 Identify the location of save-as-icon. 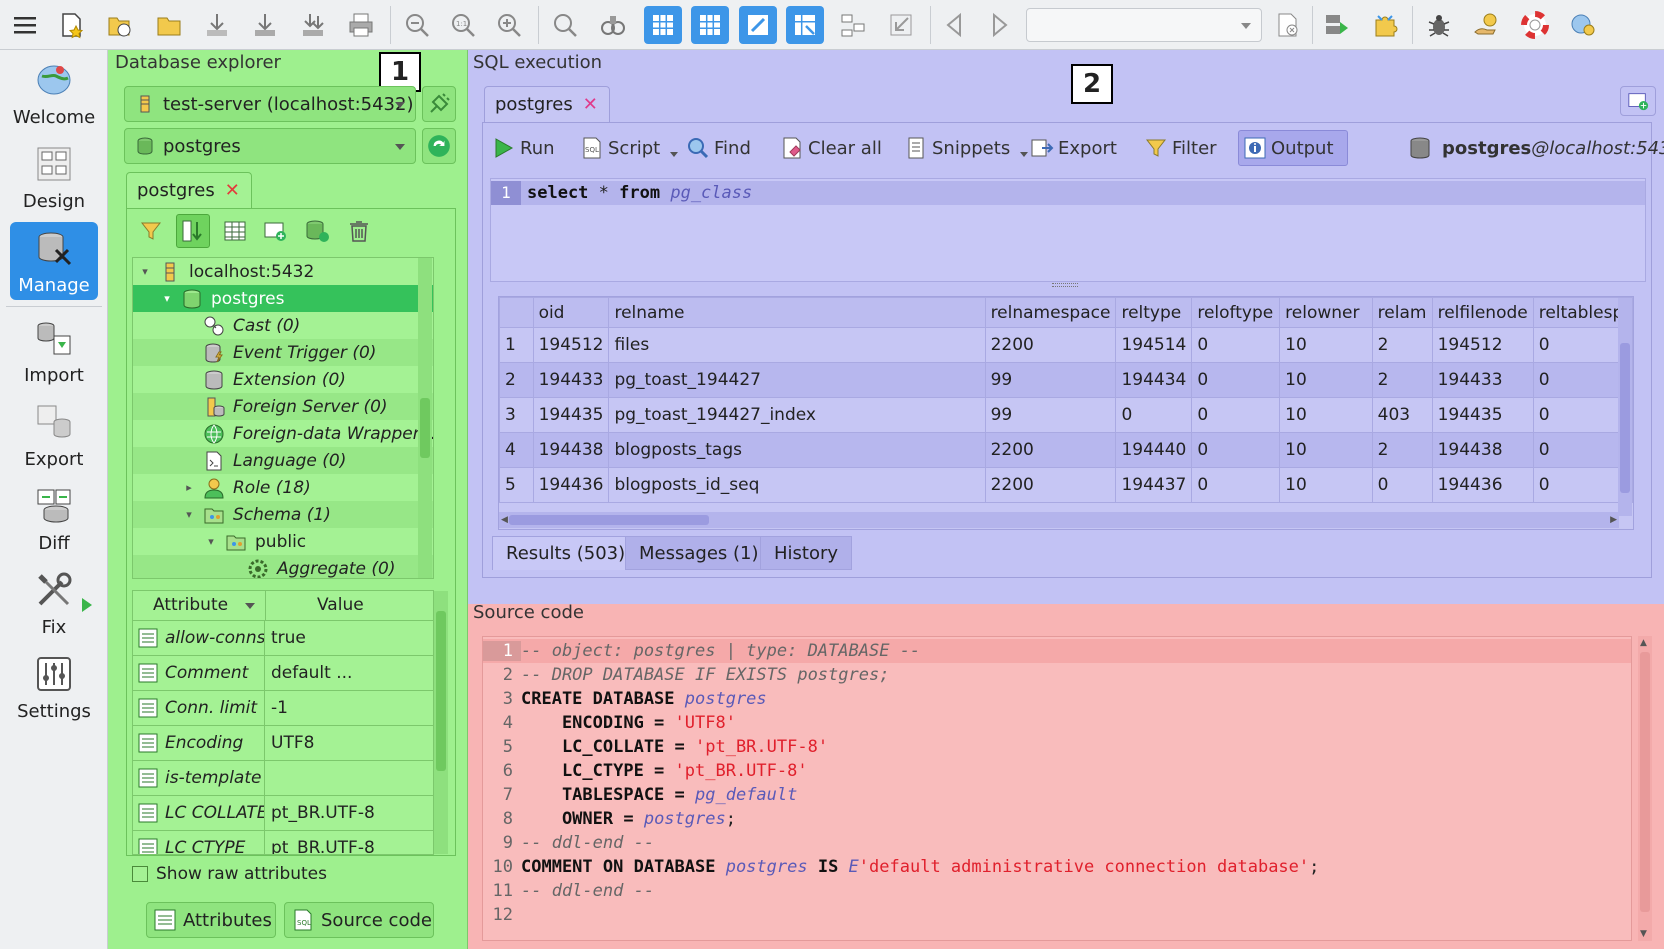
(265, 25).